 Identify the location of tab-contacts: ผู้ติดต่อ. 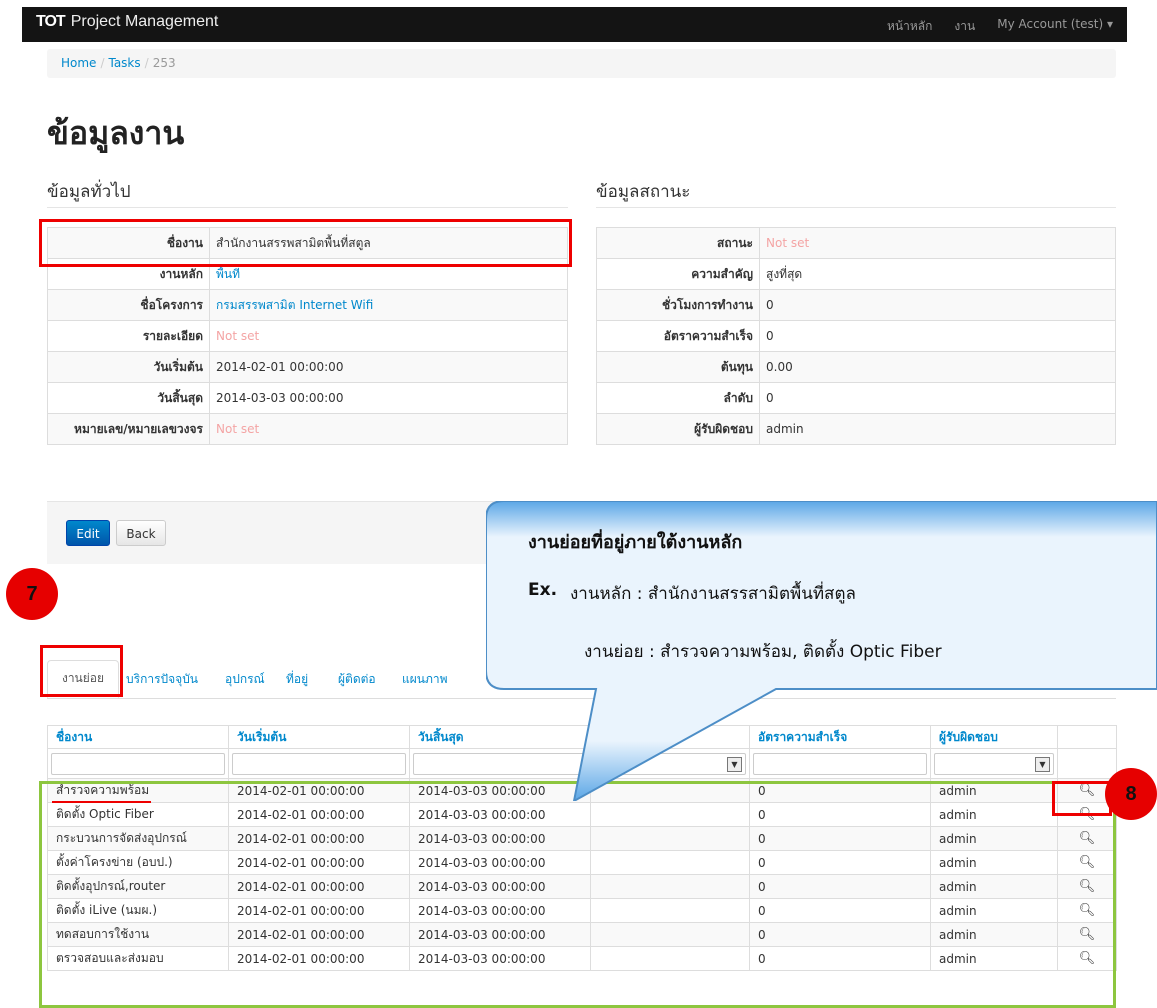
(357, 679).